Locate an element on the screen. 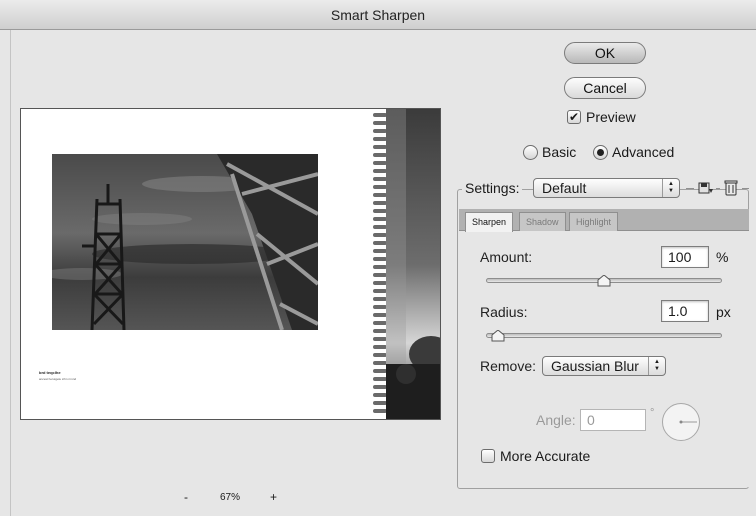  angle-field: 0 is located at coordinates (613, 420).